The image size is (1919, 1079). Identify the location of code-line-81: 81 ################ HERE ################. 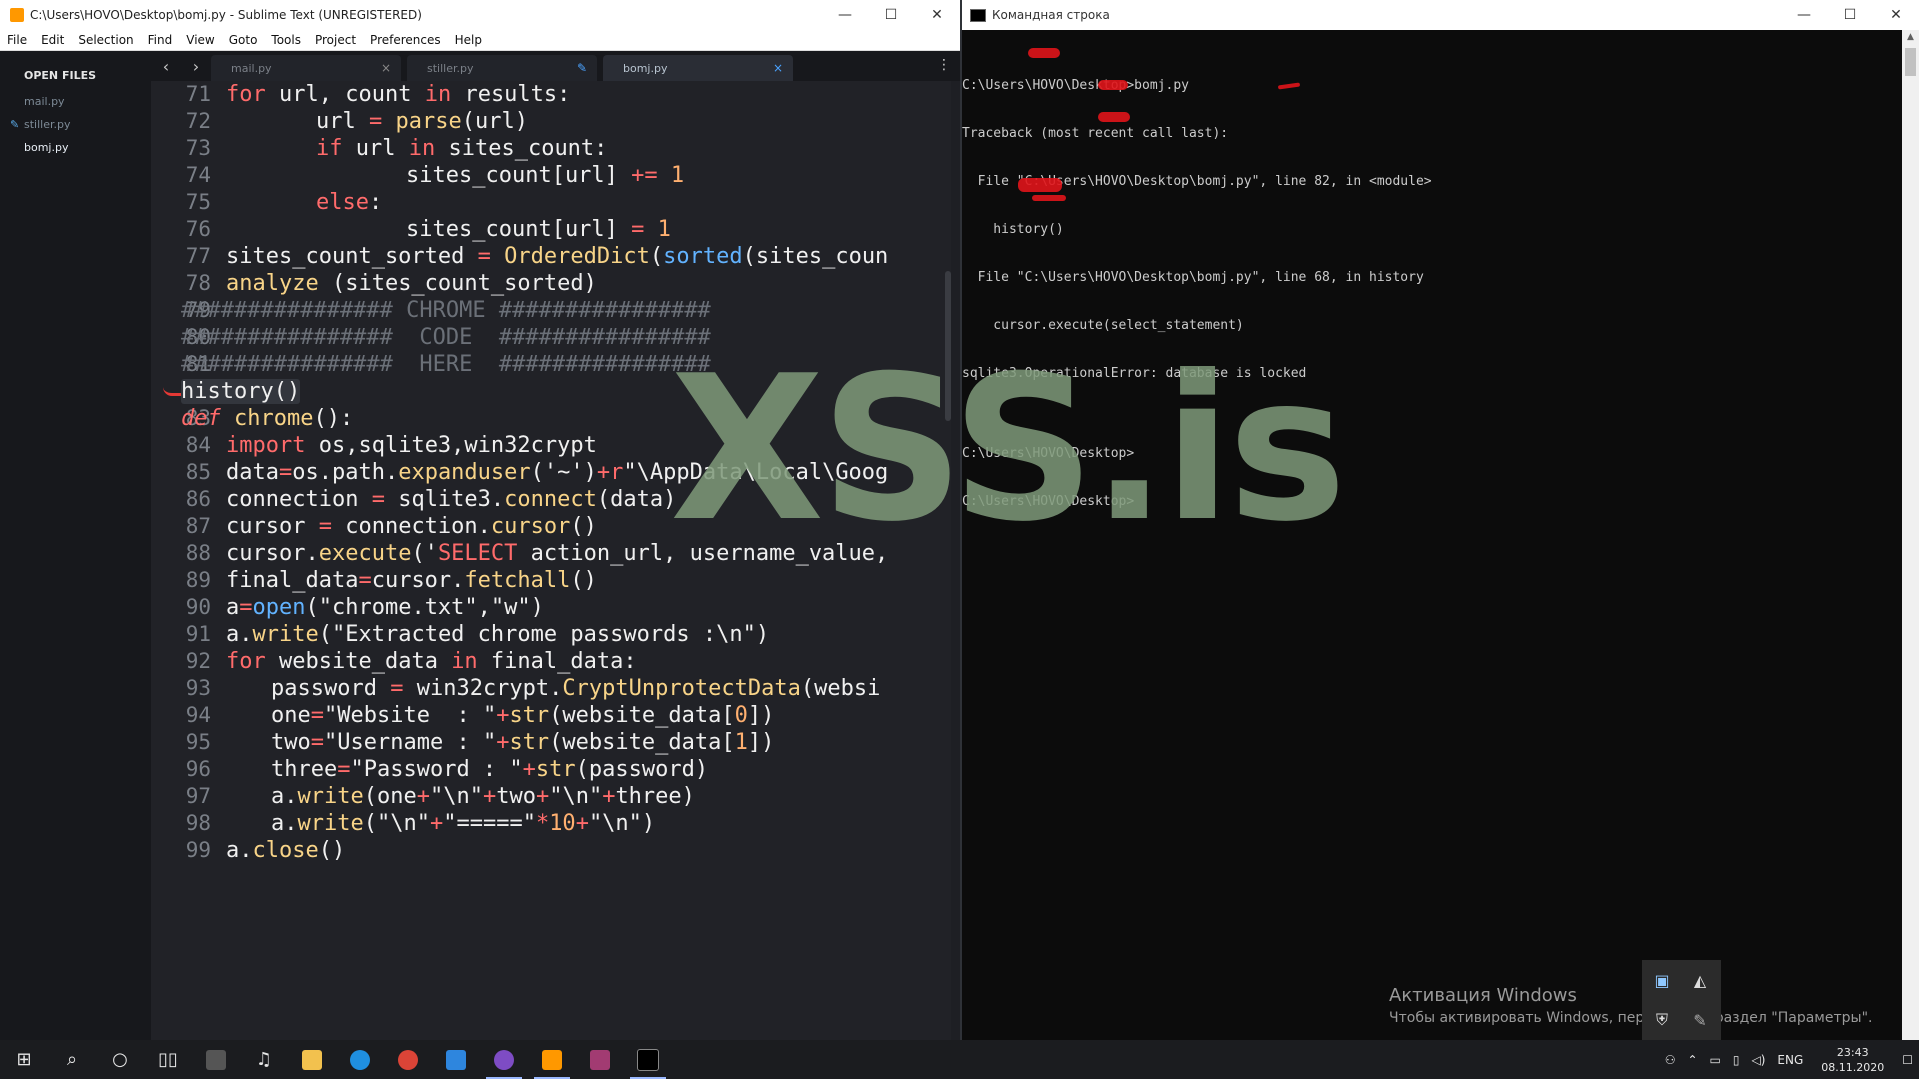
(551, 364).